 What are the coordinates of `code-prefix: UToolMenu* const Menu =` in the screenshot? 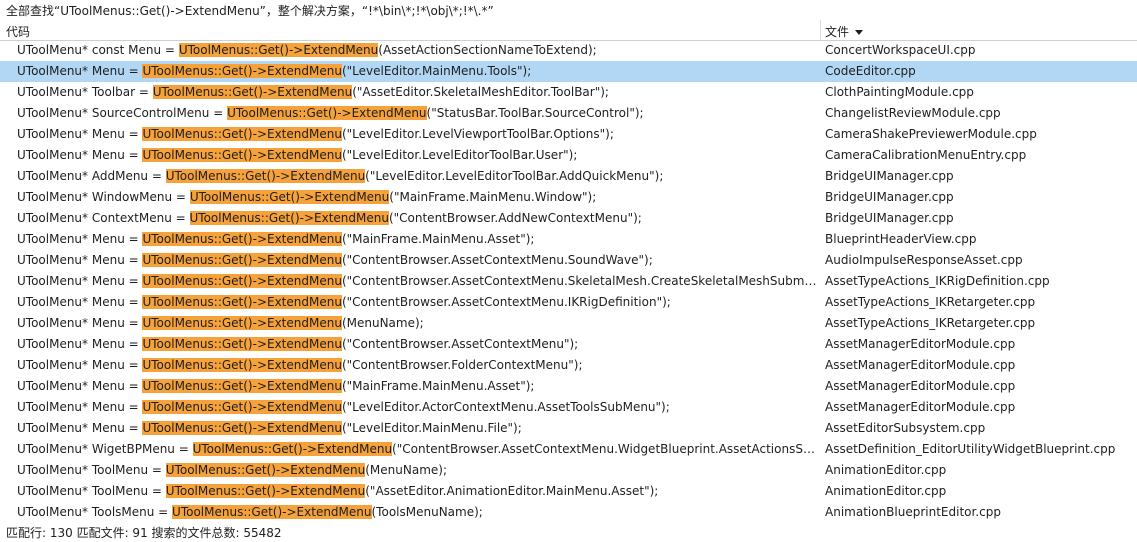 It's located at (98, 50).